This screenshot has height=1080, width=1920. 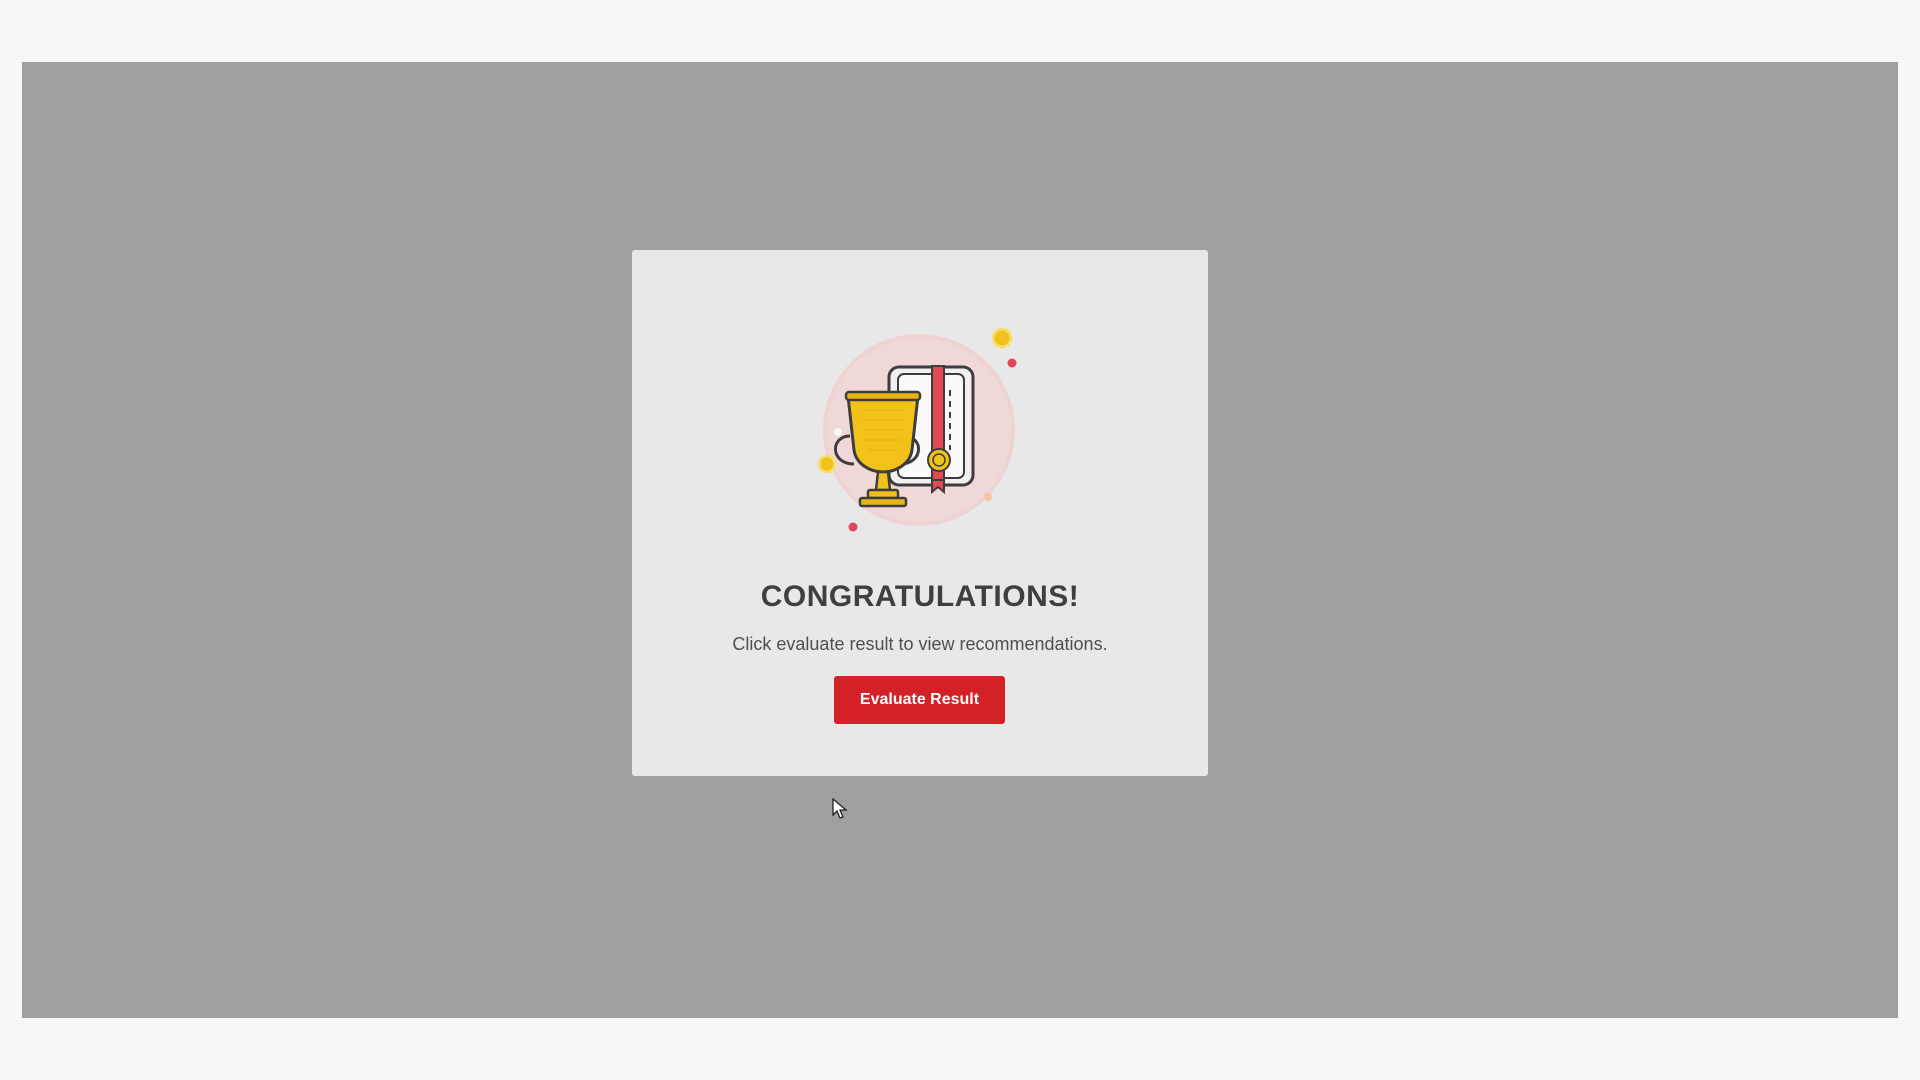 What do you see at coordinates (920, 400) in the screenshot?
I see `trophy-certificate-icon` at bounding box center [920, 400].